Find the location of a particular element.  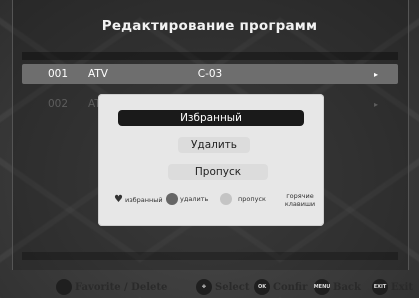

skip-option: Пропуск is located at coordinates (218, 172).